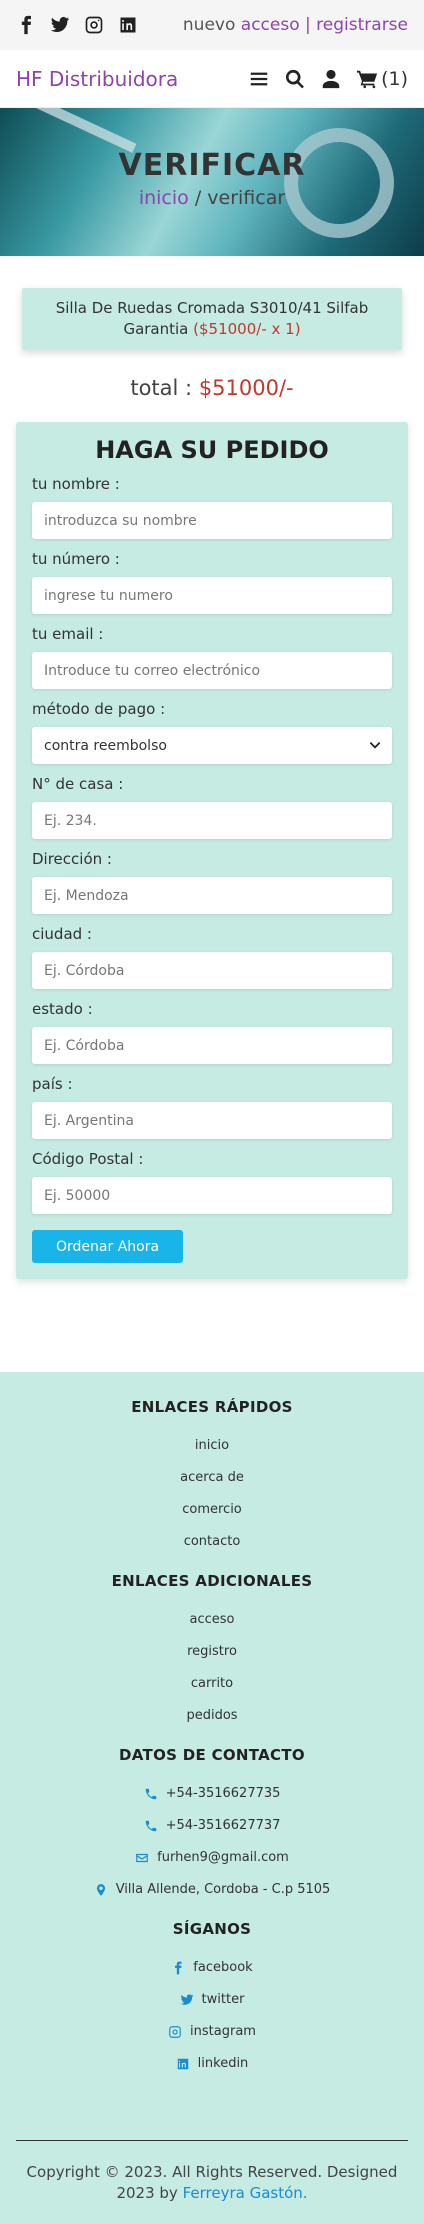 This screenshot has height=2224, width=424. Describe the element at coordinates (212, 745) in the screenshot. I see `payment-method-select: contra reembolso` at that location.